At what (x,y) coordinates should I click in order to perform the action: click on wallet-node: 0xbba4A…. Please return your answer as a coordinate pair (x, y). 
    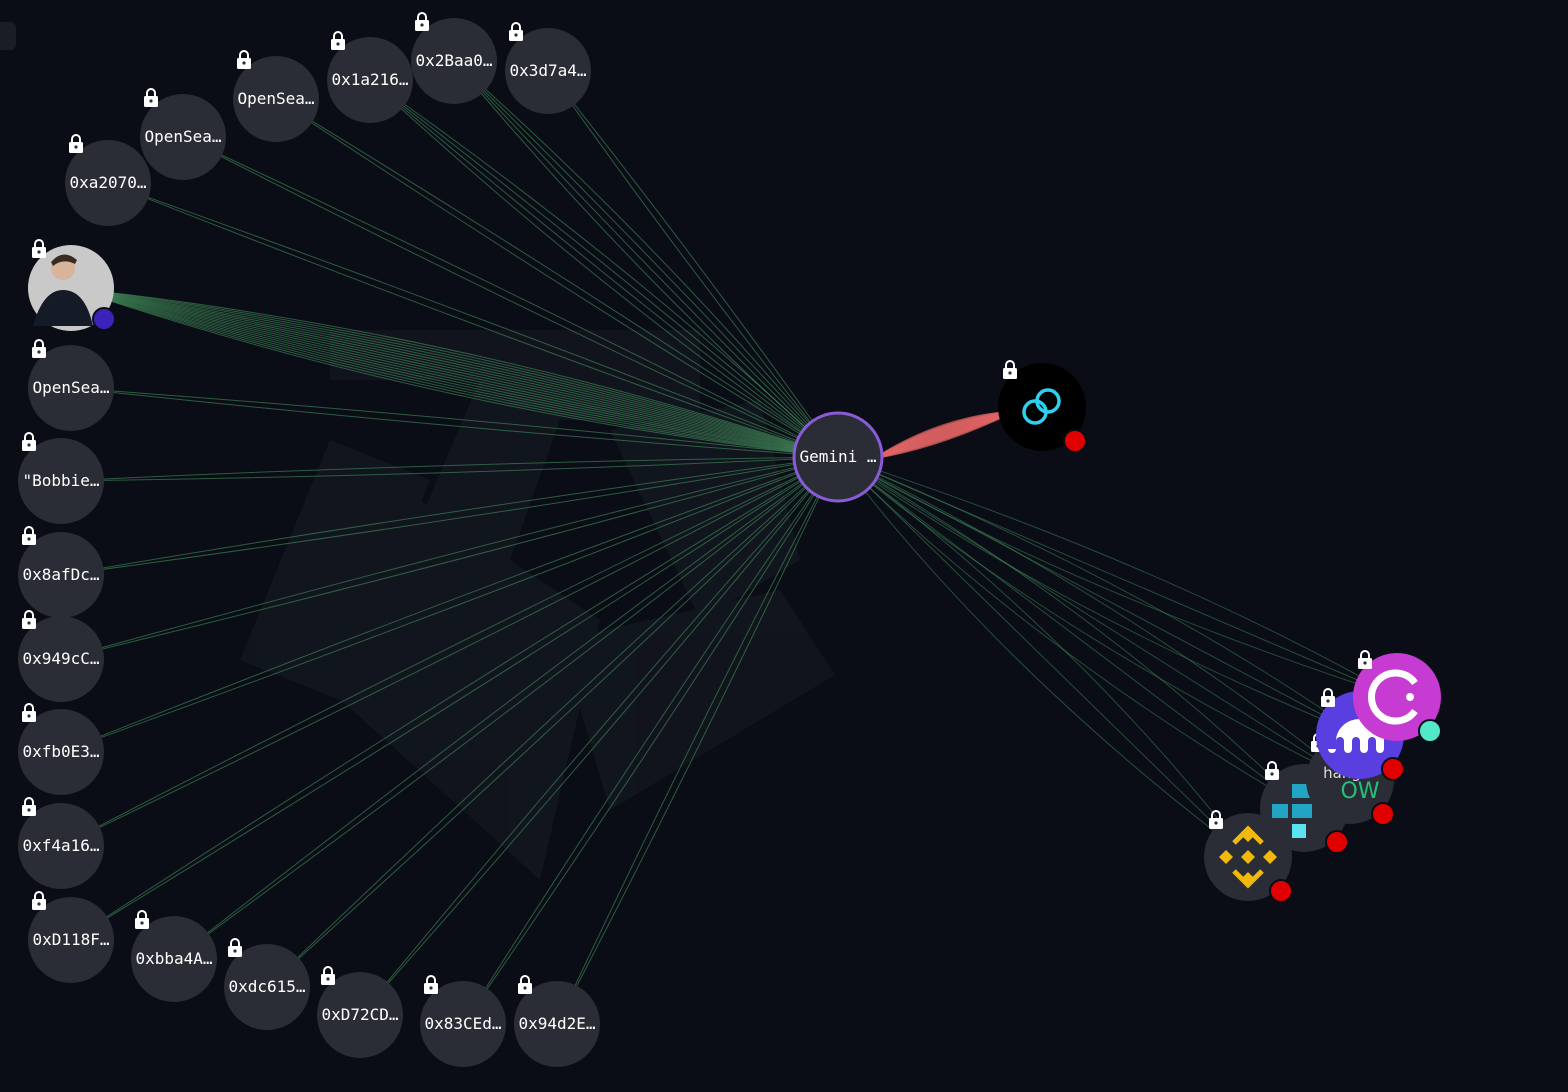
    Looking at the image, I should click on (174, 956).